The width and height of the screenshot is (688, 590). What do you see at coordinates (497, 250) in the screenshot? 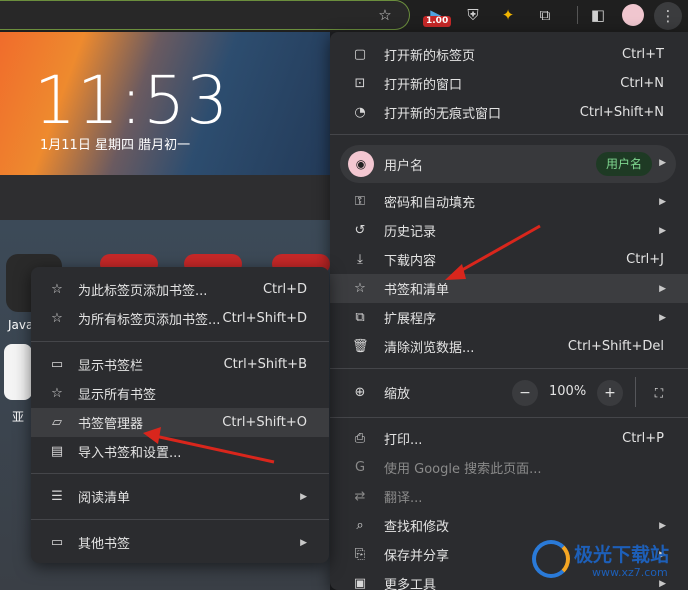
I see `annotation-arrow-bookmarks` at bounding box center [497, 250].